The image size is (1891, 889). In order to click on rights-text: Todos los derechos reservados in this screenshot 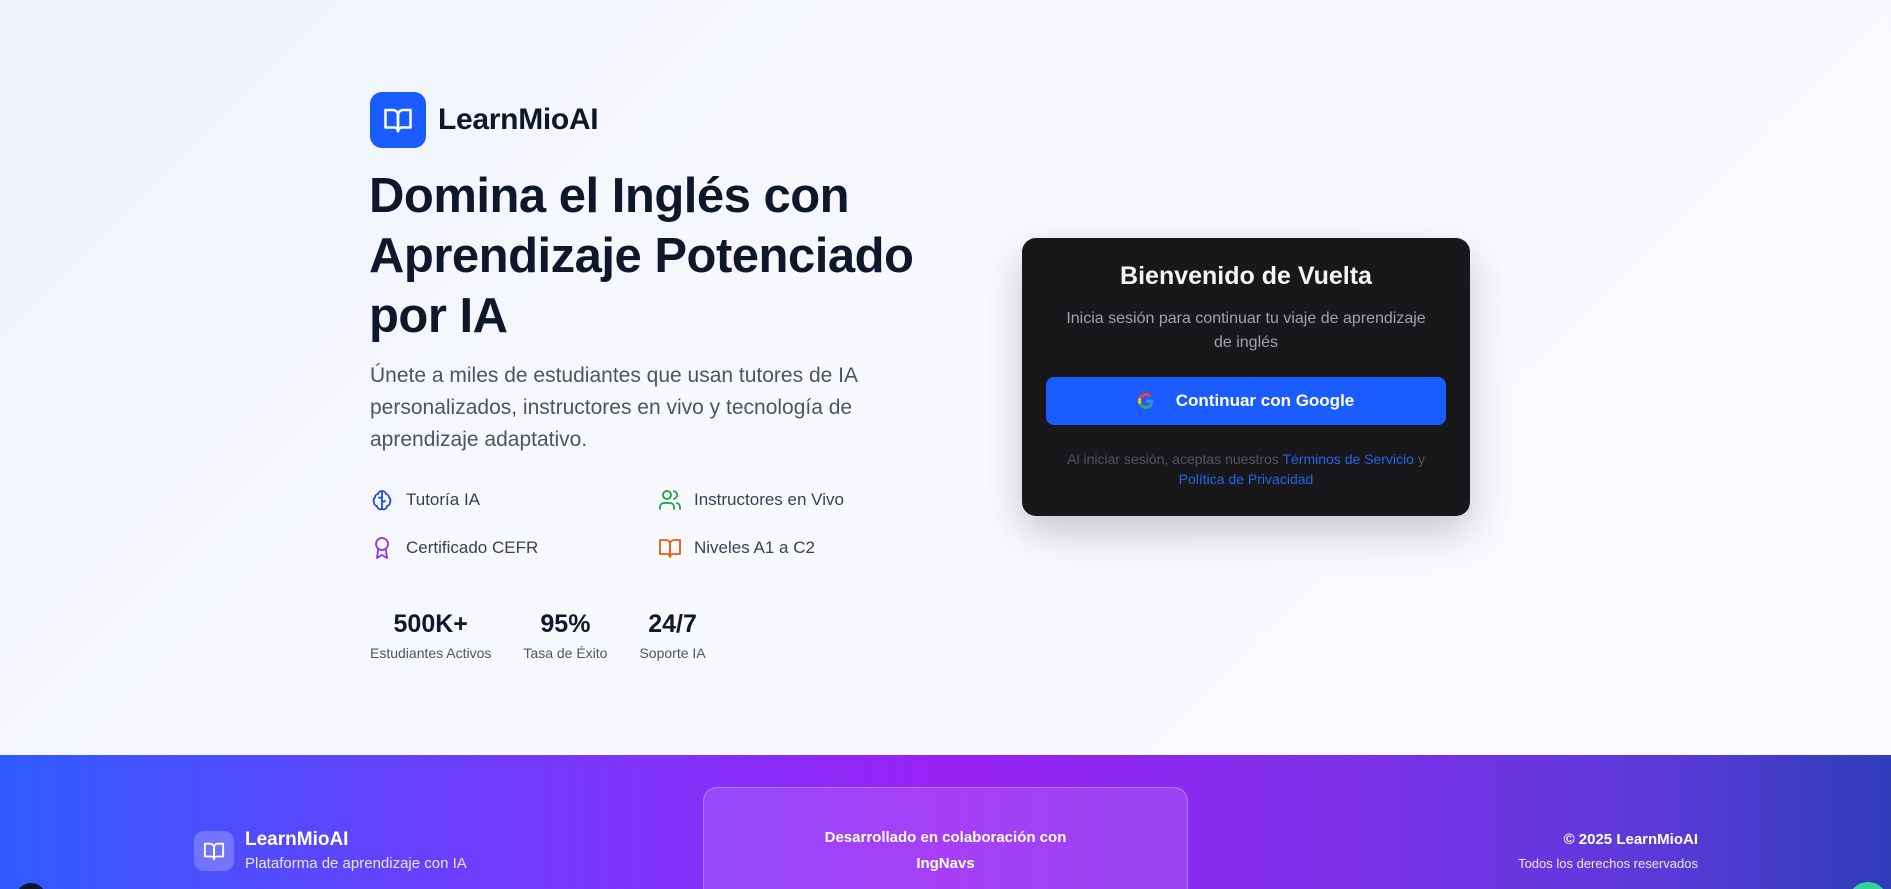, I will do `click(1608, 863)`.